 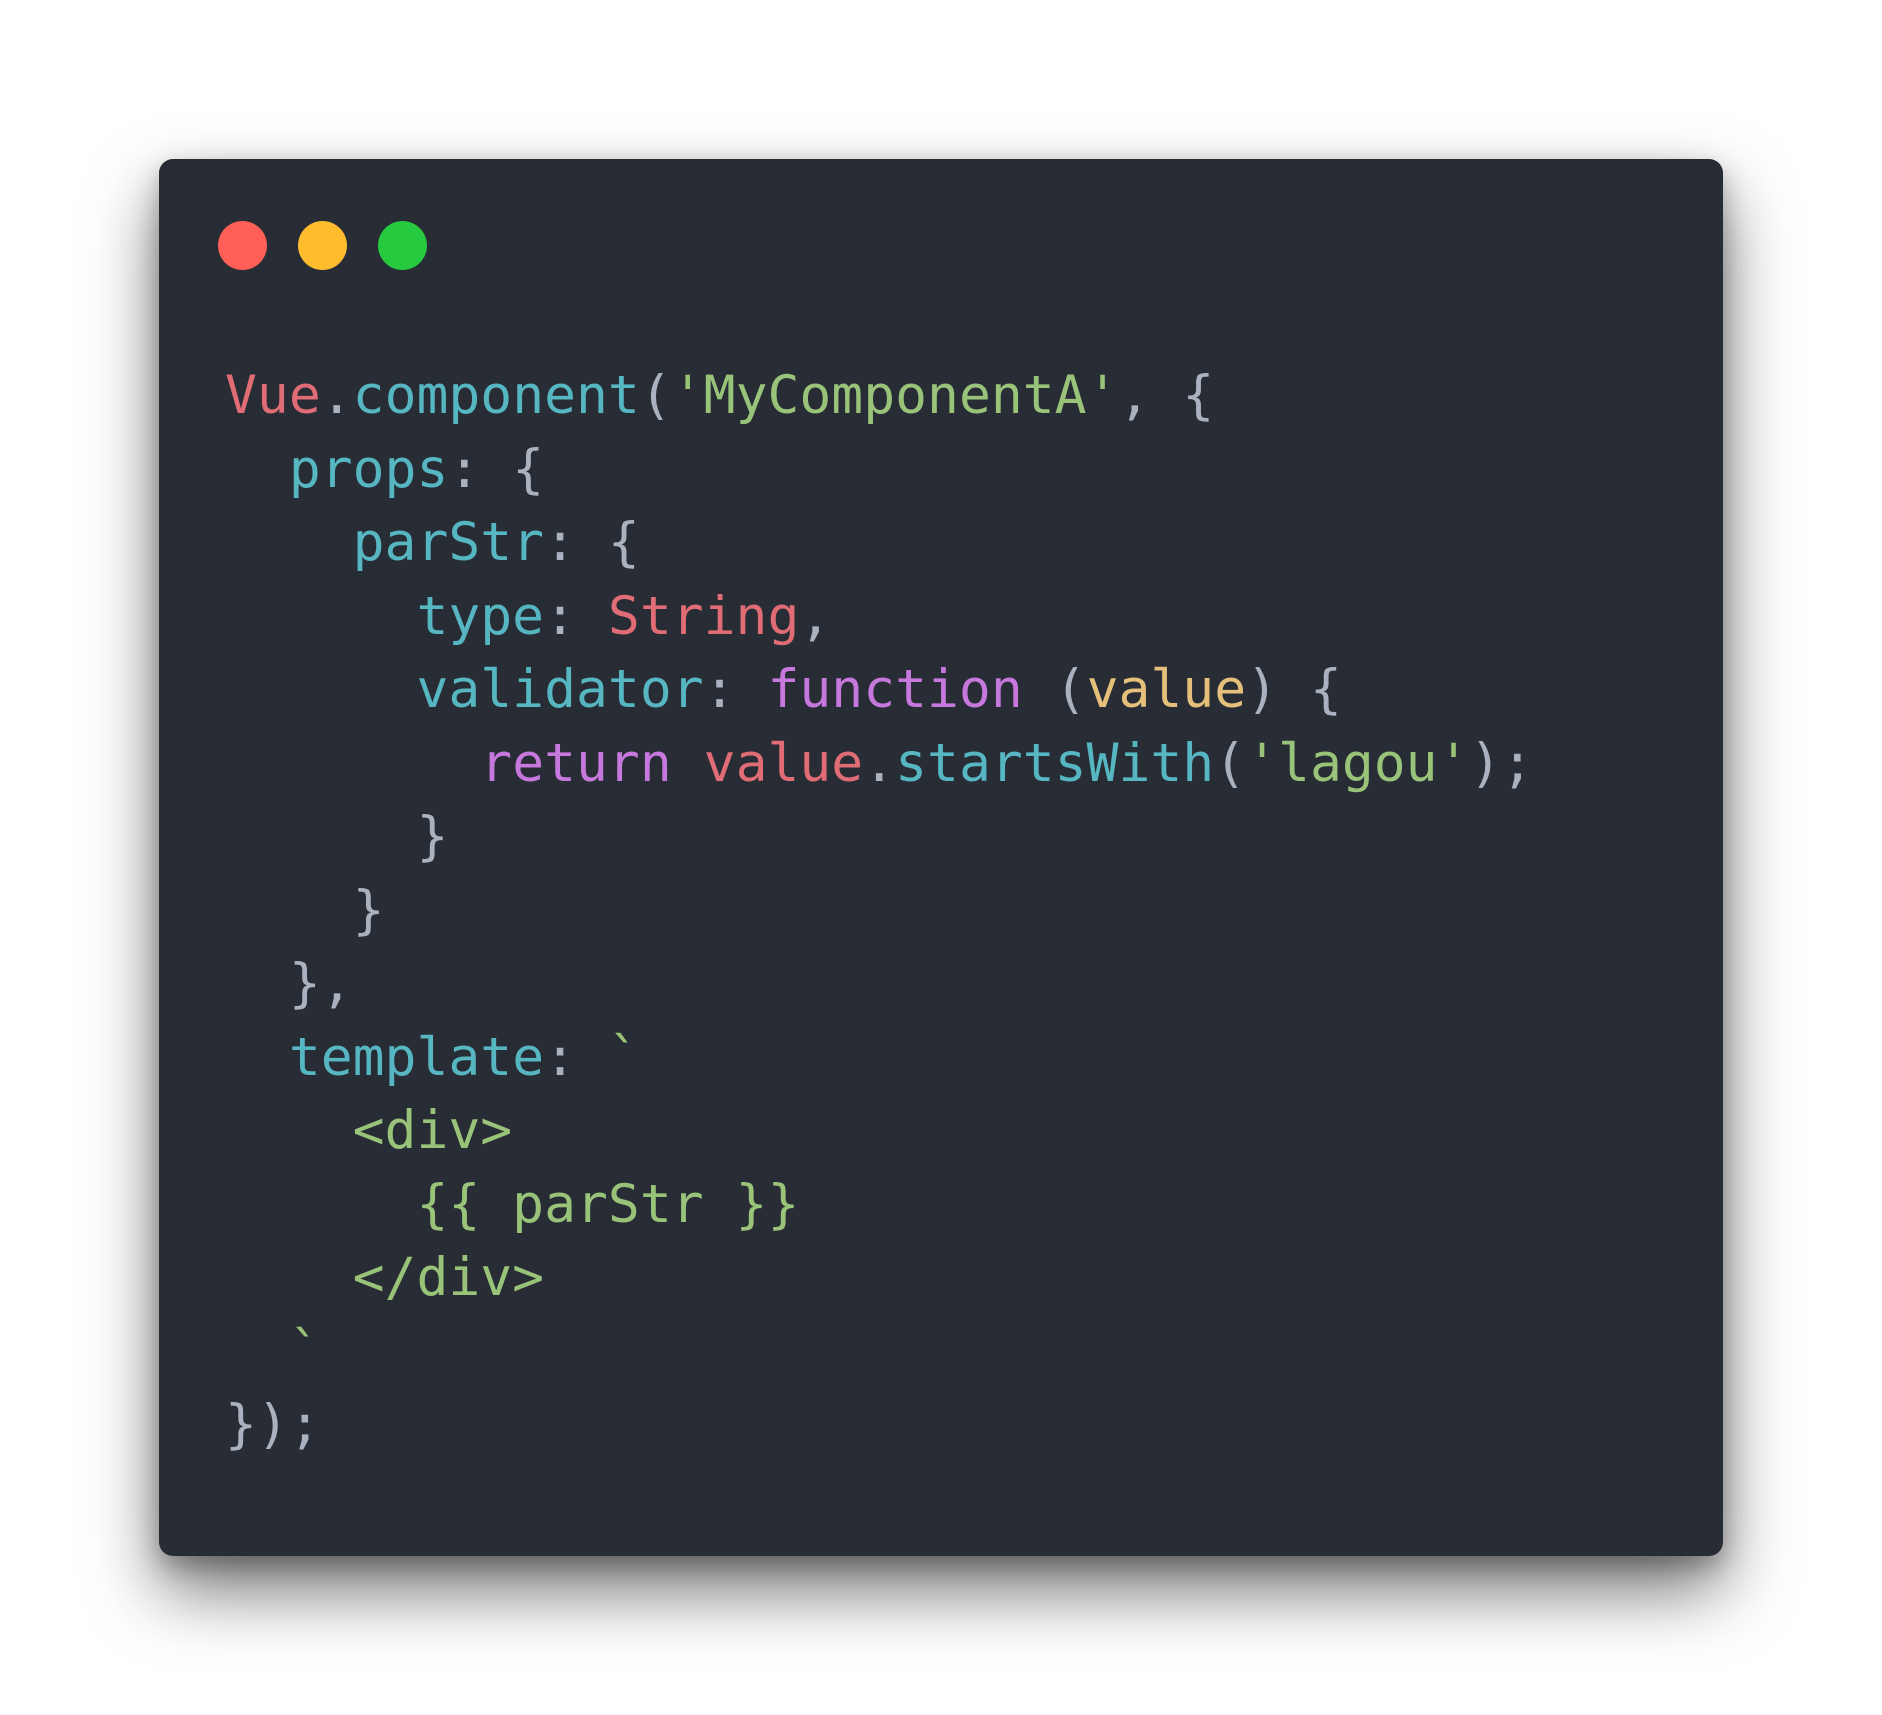 What do you see at coordinates (879, 1131) in the screenshot?
I see `code-line: <div>` at bounding box center [879, 1131].